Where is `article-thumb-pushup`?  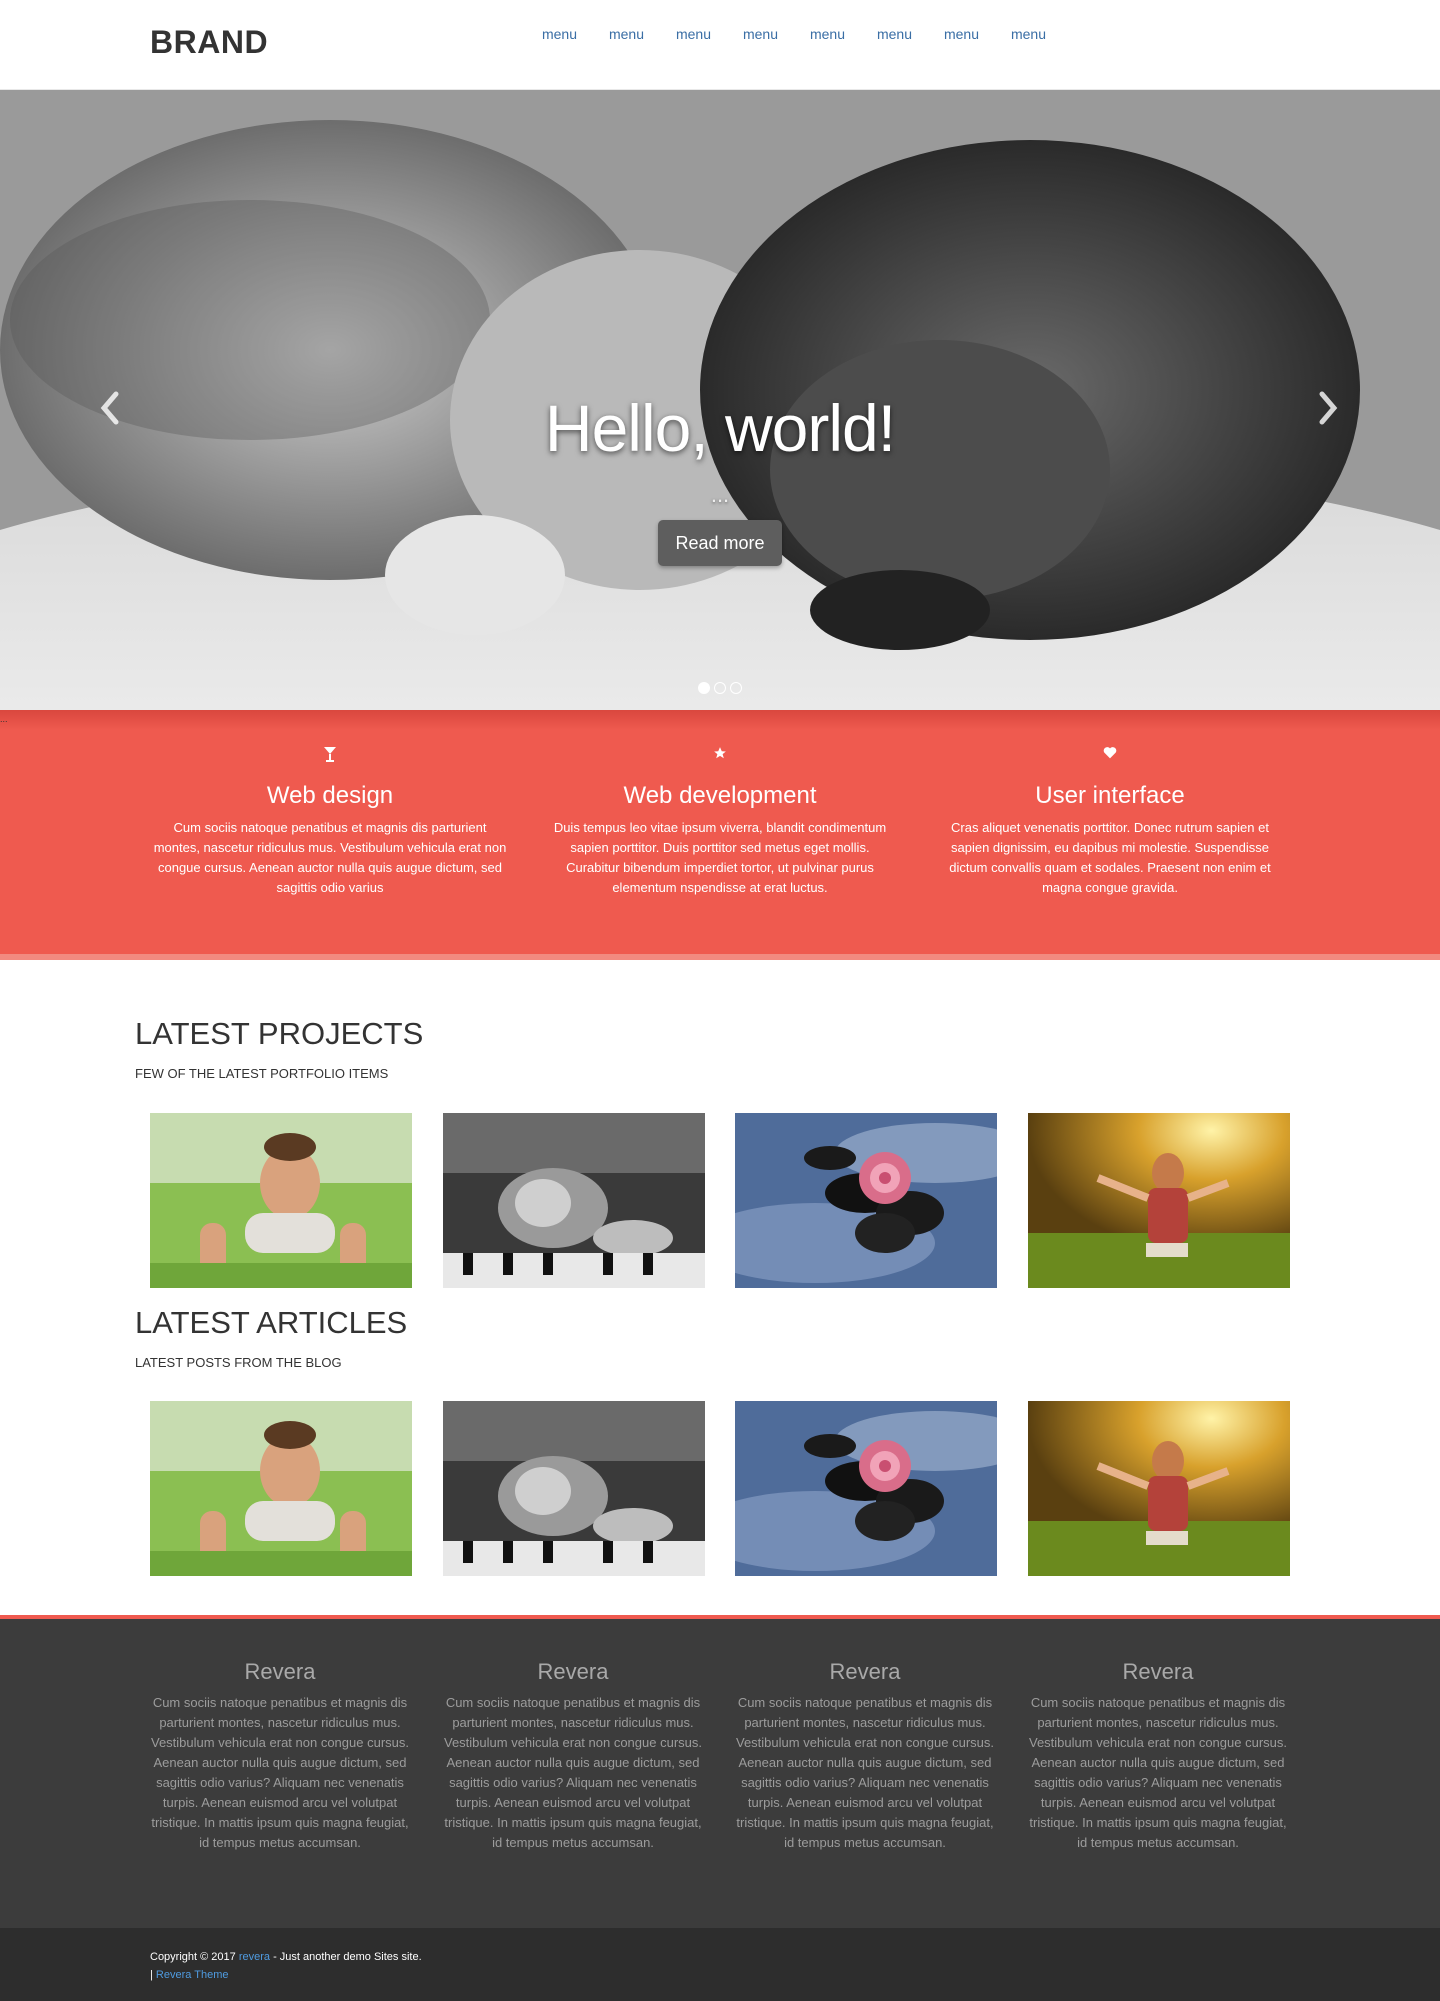 article-thumb-pushup is located at coordinates (281, 1488).